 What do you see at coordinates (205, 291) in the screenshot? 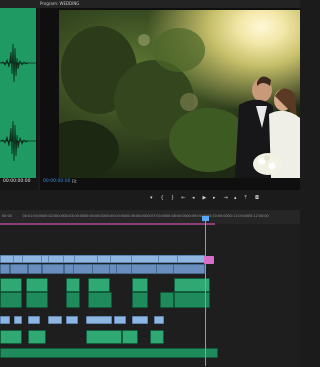
I see `playhead-line` at bounding box center [205, 291].